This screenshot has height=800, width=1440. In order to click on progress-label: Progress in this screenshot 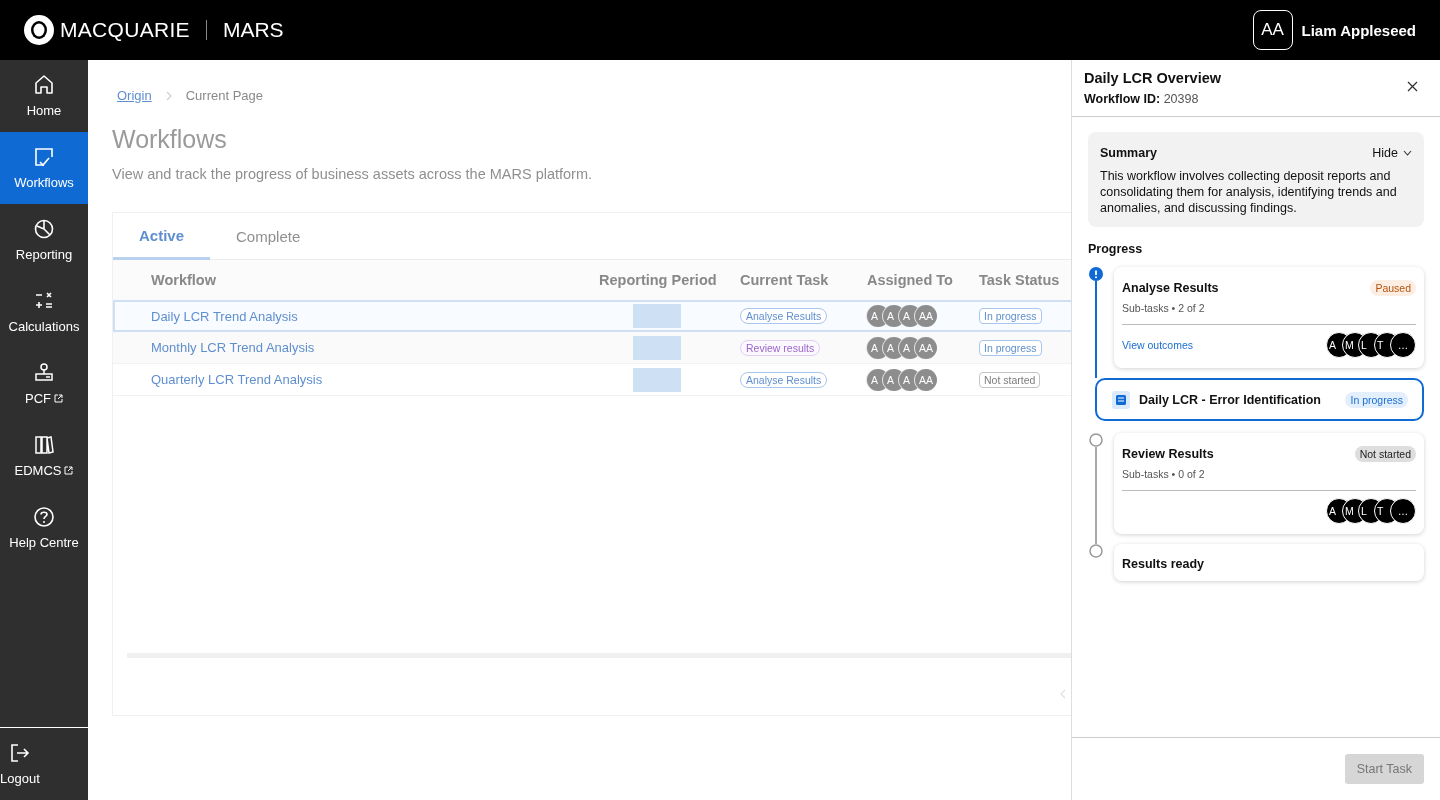, I will do `click(1116, 249)`.